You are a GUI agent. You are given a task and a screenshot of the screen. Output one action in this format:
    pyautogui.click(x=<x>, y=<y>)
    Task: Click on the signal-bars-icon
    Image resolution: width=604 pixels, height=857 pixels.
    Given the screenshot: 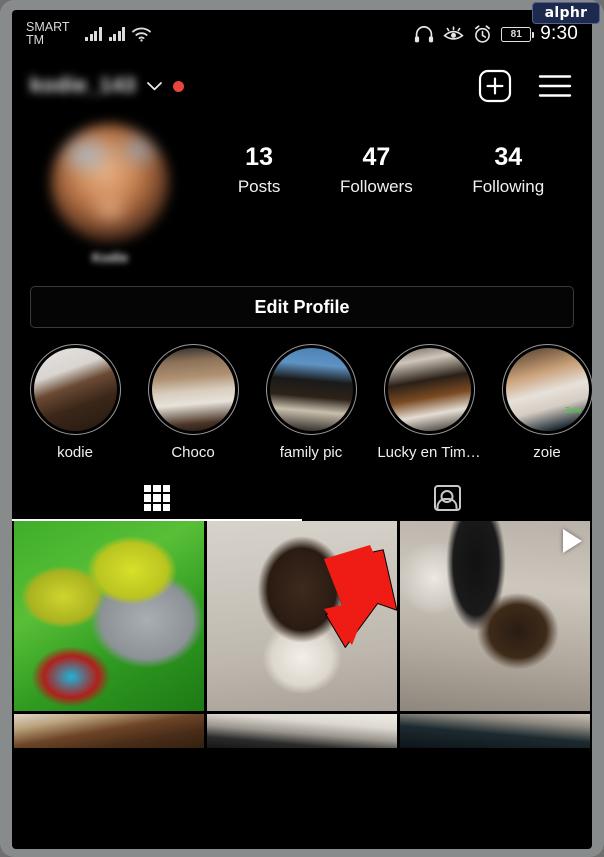 What is the action you would take?
    pyautogui.click(x=93, y=34)
    